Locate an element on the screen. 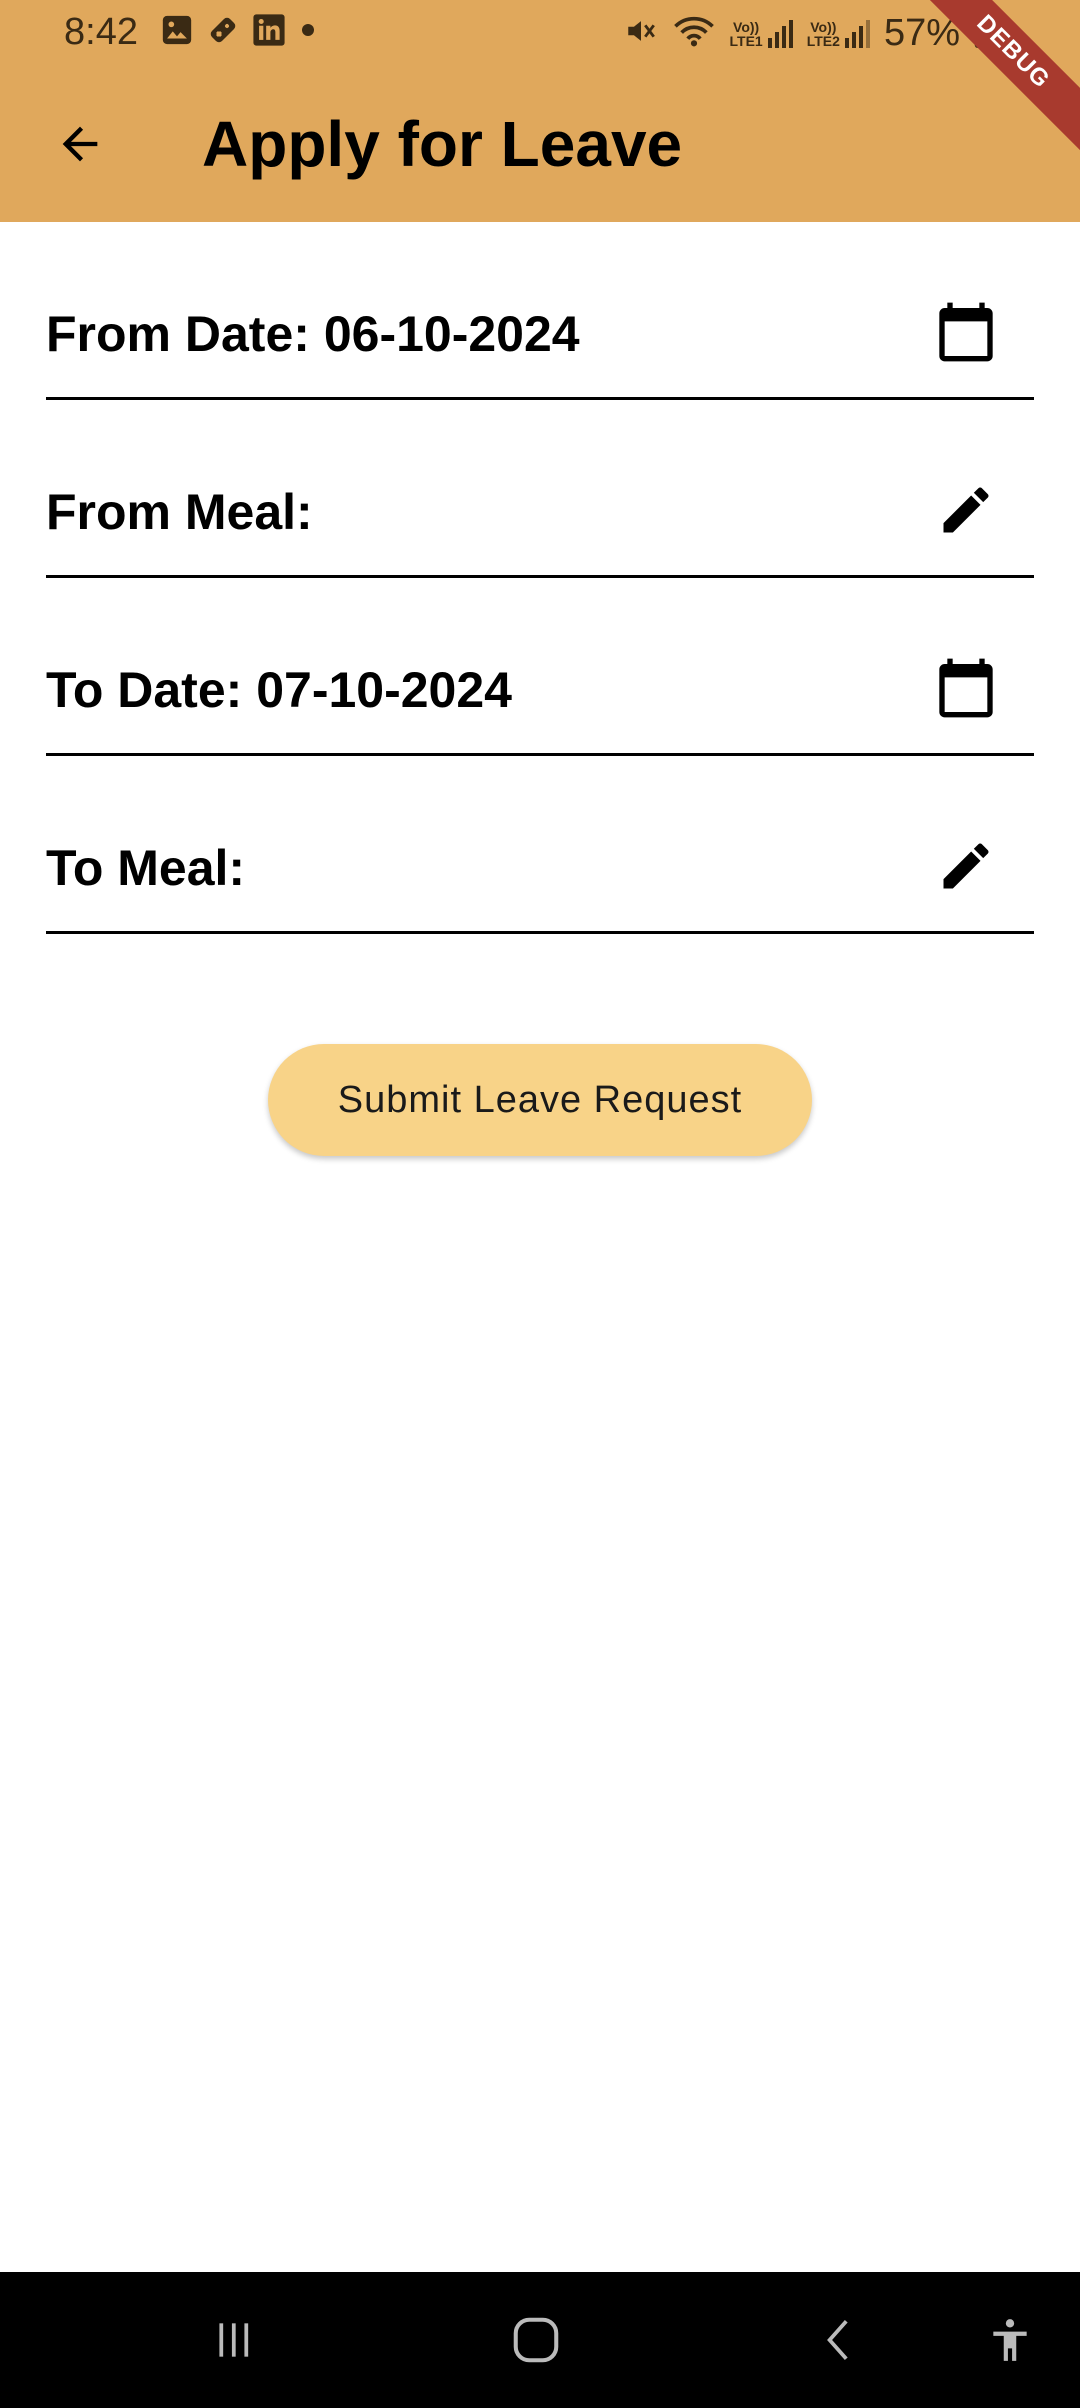 The image size is (1080, 2408). to-date-value: 07-10-2024 is located at coordinates (384, 690).